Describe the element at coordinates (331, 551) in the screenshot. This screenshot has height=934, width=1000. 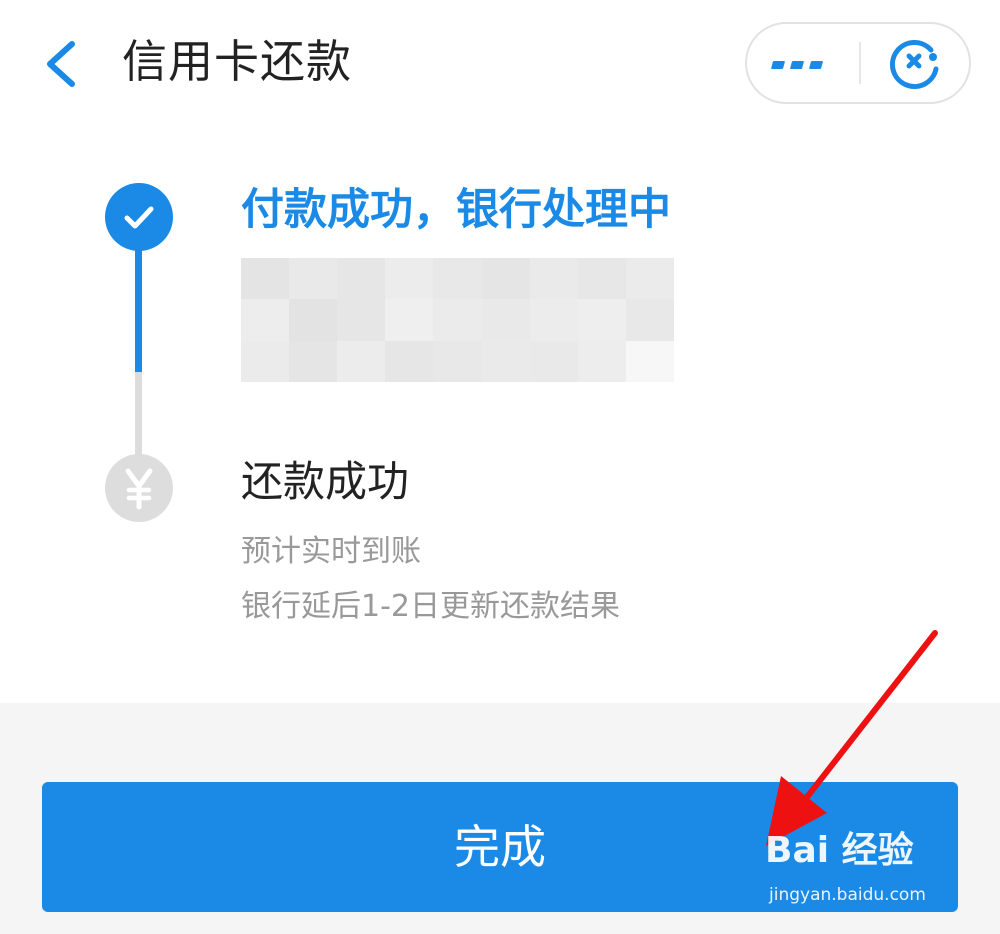
I see `step-repayment-desc-1: 预计实时到账` at that location.